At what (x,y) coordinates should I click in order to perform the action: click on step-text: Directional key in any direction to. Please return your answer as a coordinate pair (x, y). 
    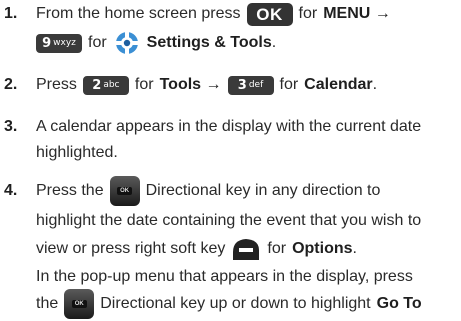
    Looking at the image, I should click on (263, 190).